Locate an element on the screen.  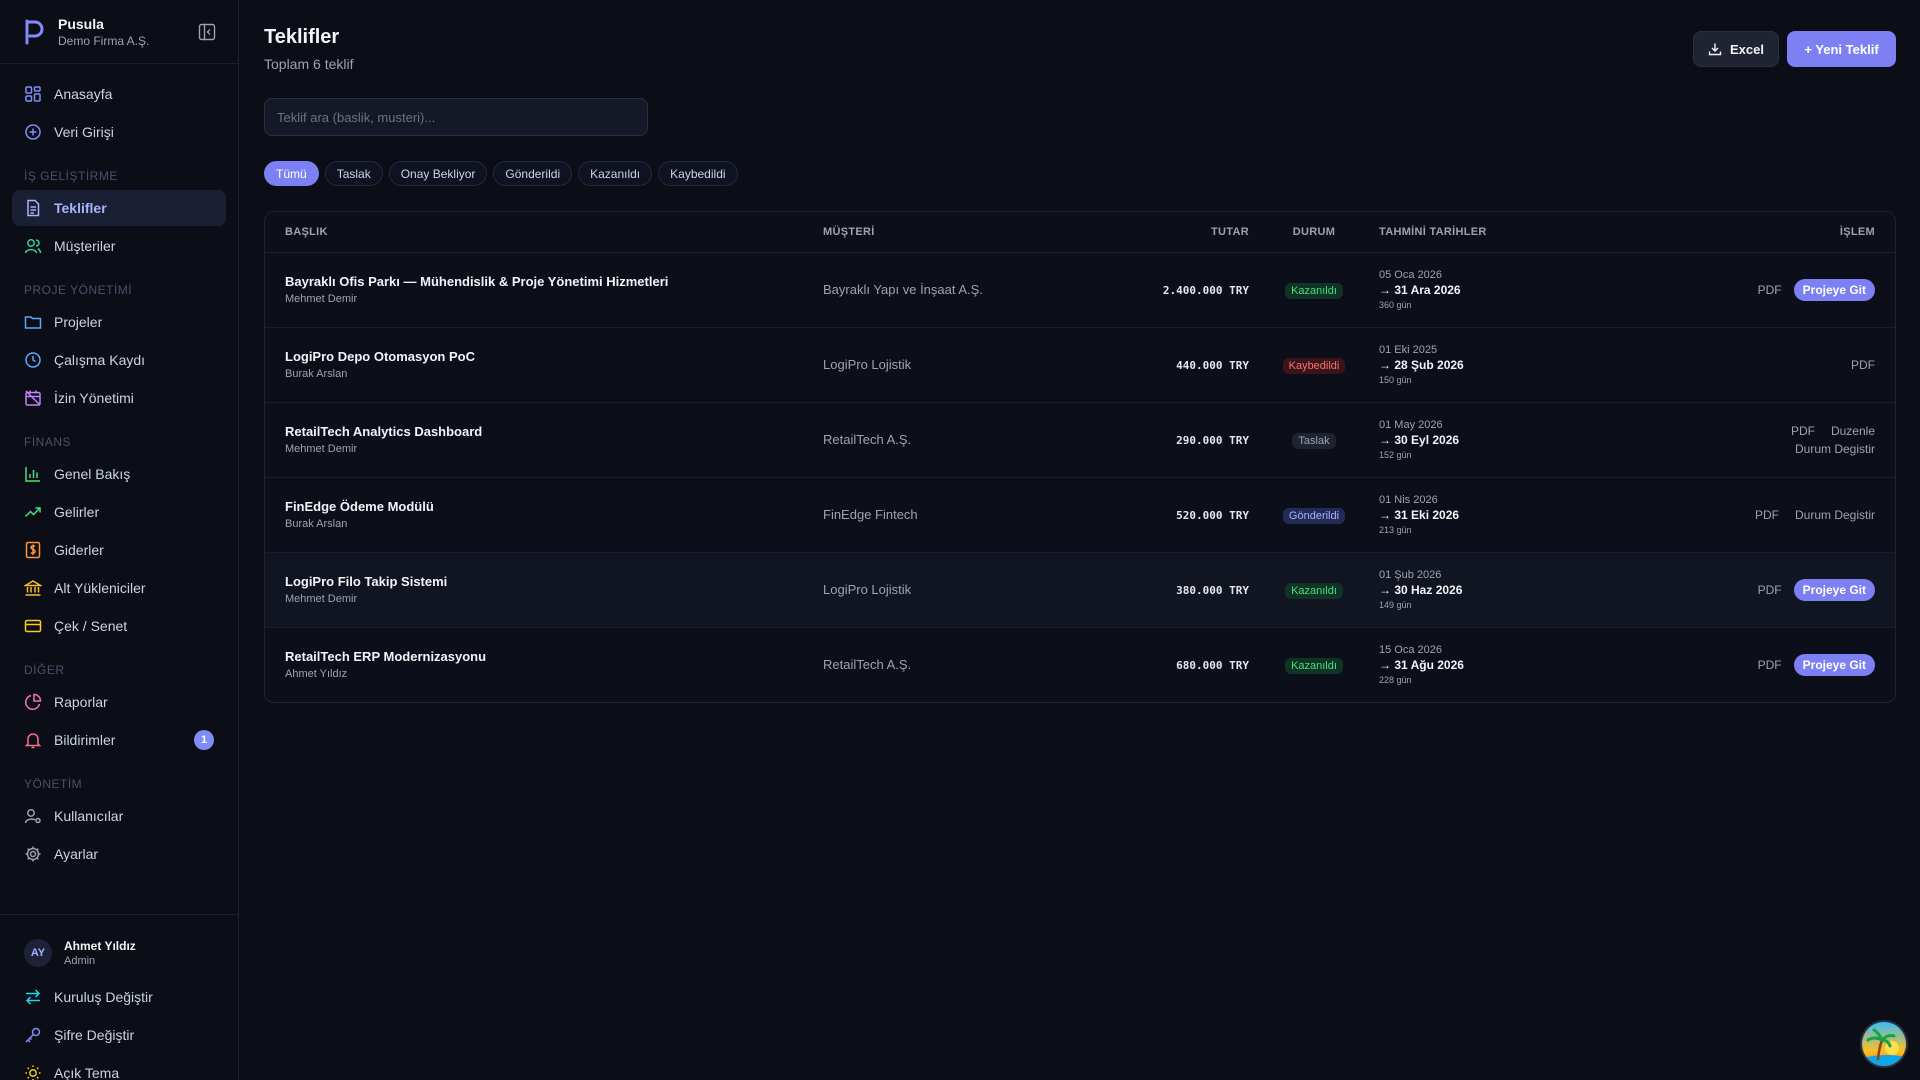
sidebar-item-offers: Teklifler is located at coordinates (119, 208).